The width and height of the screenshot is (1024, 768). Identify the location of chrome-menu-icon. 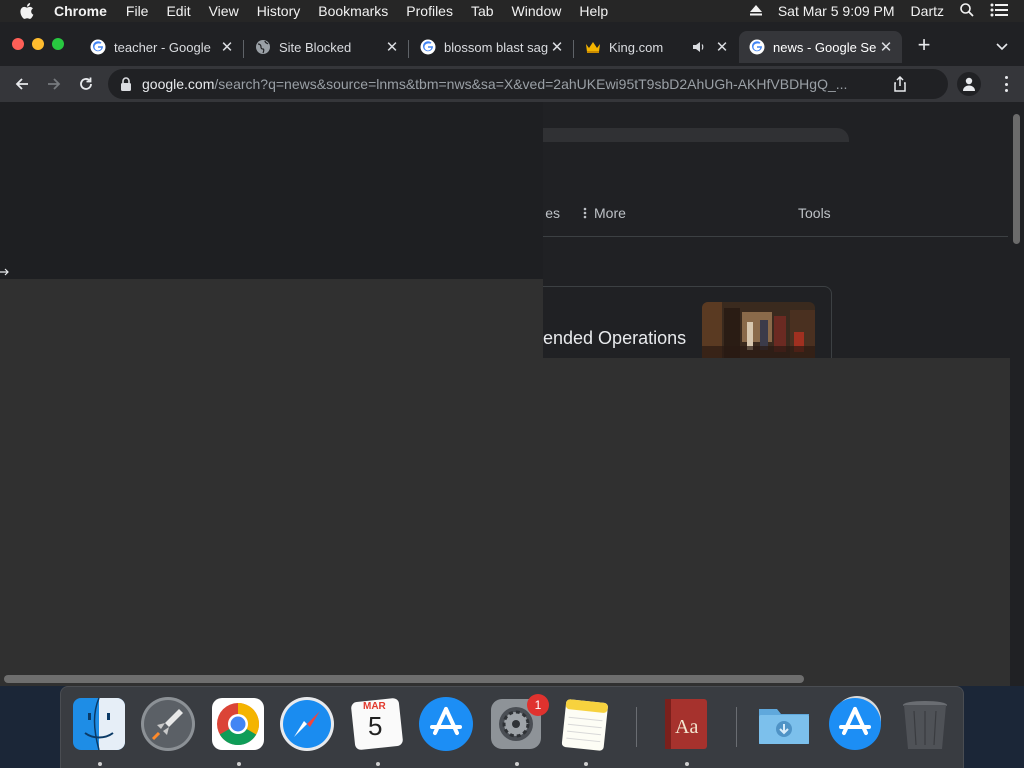
(1006, 84).